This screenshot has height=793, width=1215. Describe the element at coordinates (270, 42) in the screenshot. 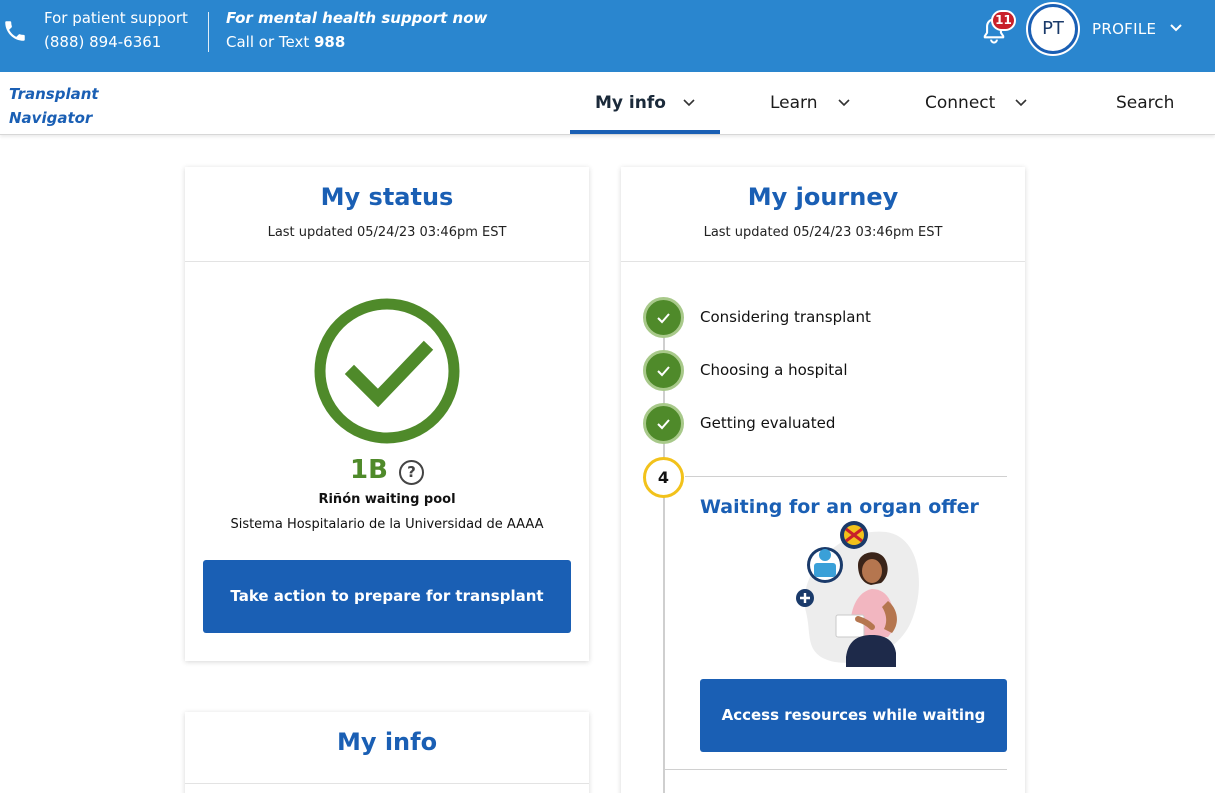

I see `mental-health-prefix: Call or Text` at that location.